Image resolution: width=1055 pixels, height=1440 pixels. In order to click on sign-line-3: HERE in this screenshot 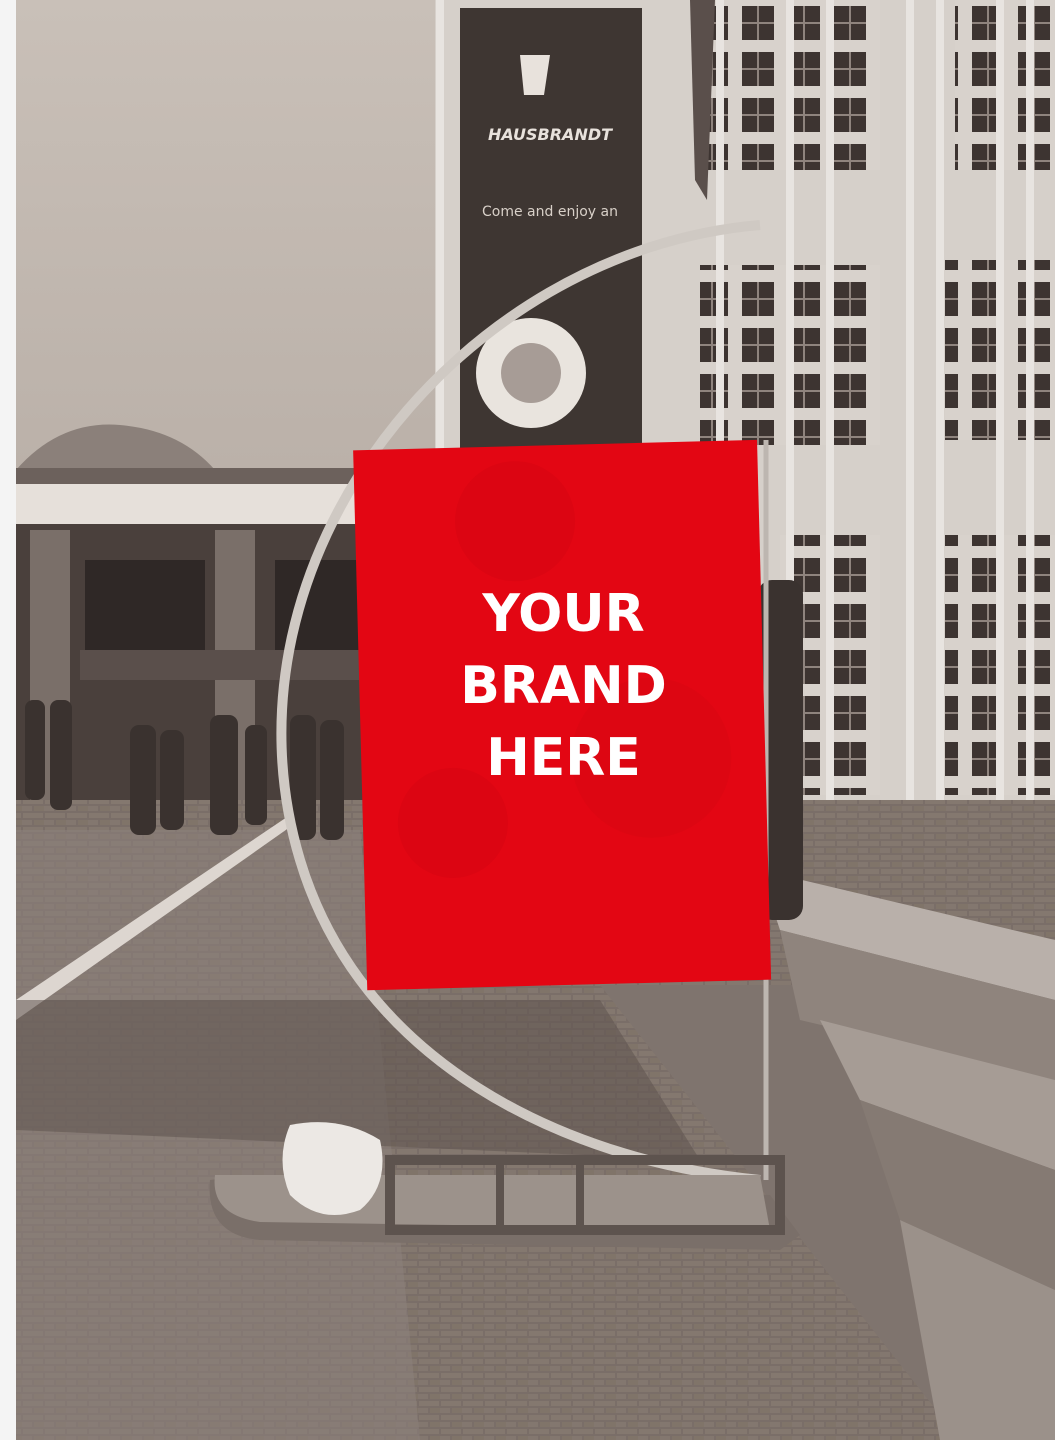, I will do `click(563, 758)`.